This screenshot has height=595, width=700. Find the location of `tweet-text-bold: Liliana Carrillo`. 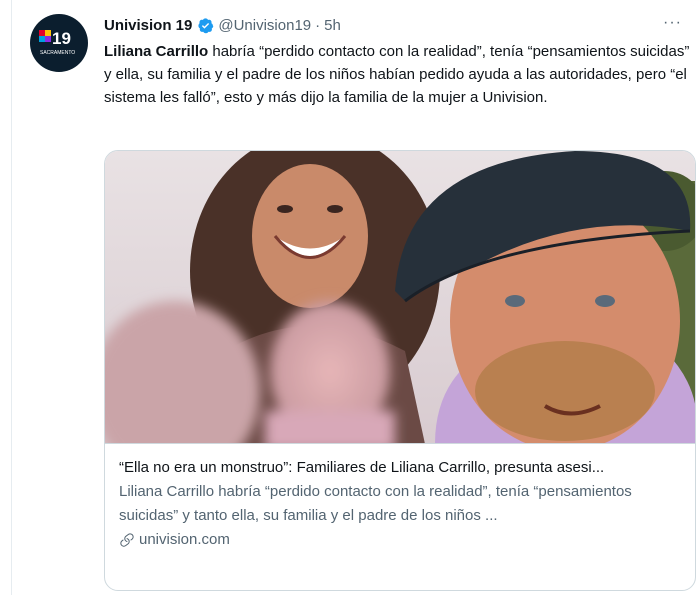

tweet-text-bold: Liliana Carrillo is located at coordinates (156, 51).